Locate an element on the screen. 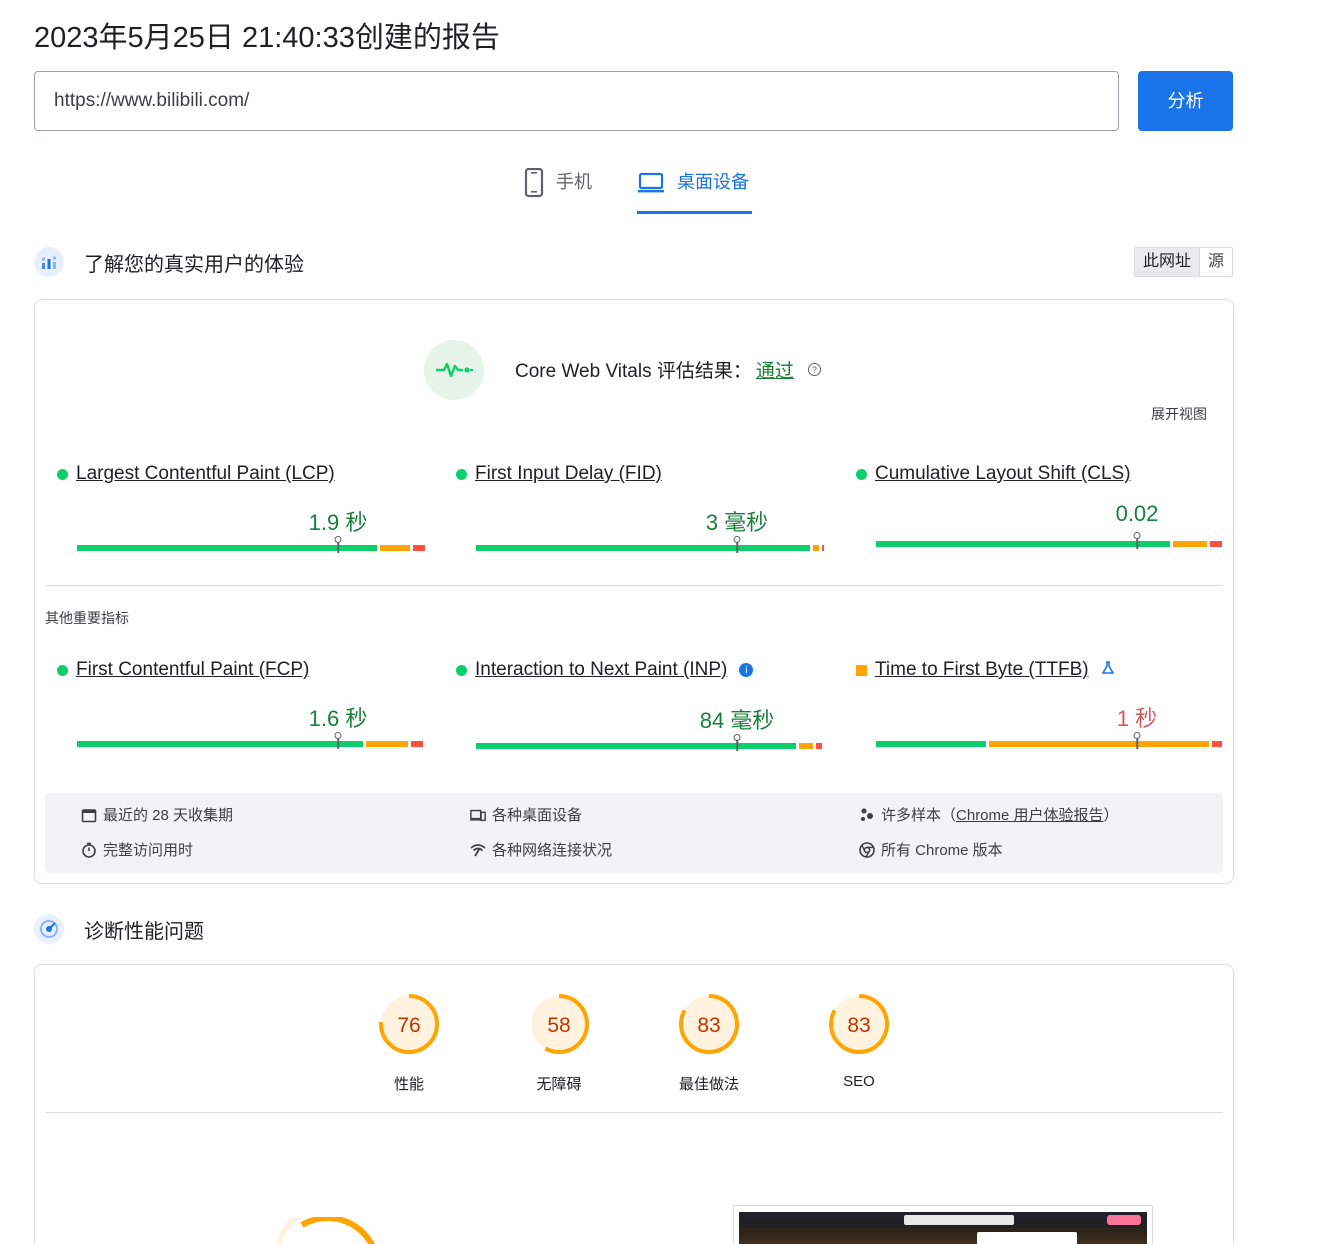  other-metrics-label: 其他重要指标 is located at coordinates (87, 618).